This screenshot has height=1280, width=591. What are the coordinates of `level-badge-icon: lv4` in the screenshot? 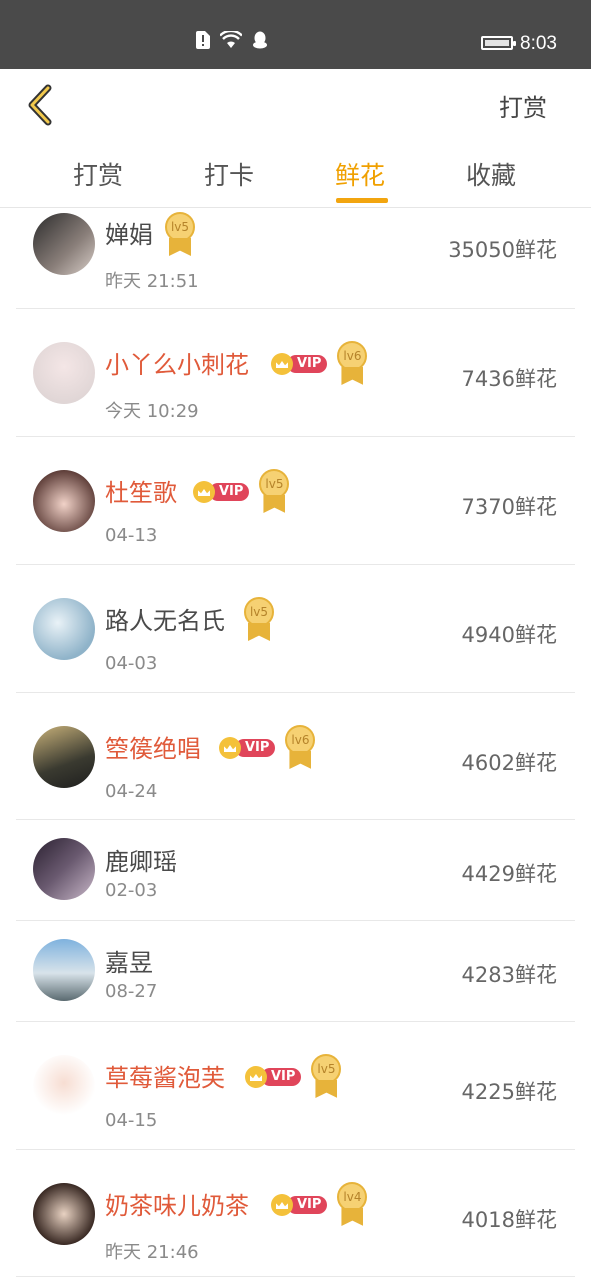 It's located at (352, 1205).